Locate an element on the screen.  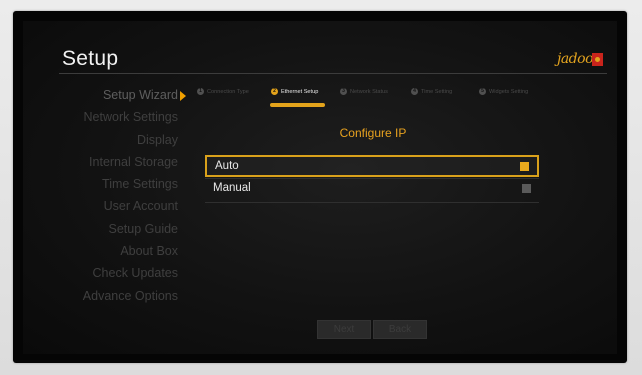
sidebar-item-time-settings: Time Settings is located at coordinates (115, 184).